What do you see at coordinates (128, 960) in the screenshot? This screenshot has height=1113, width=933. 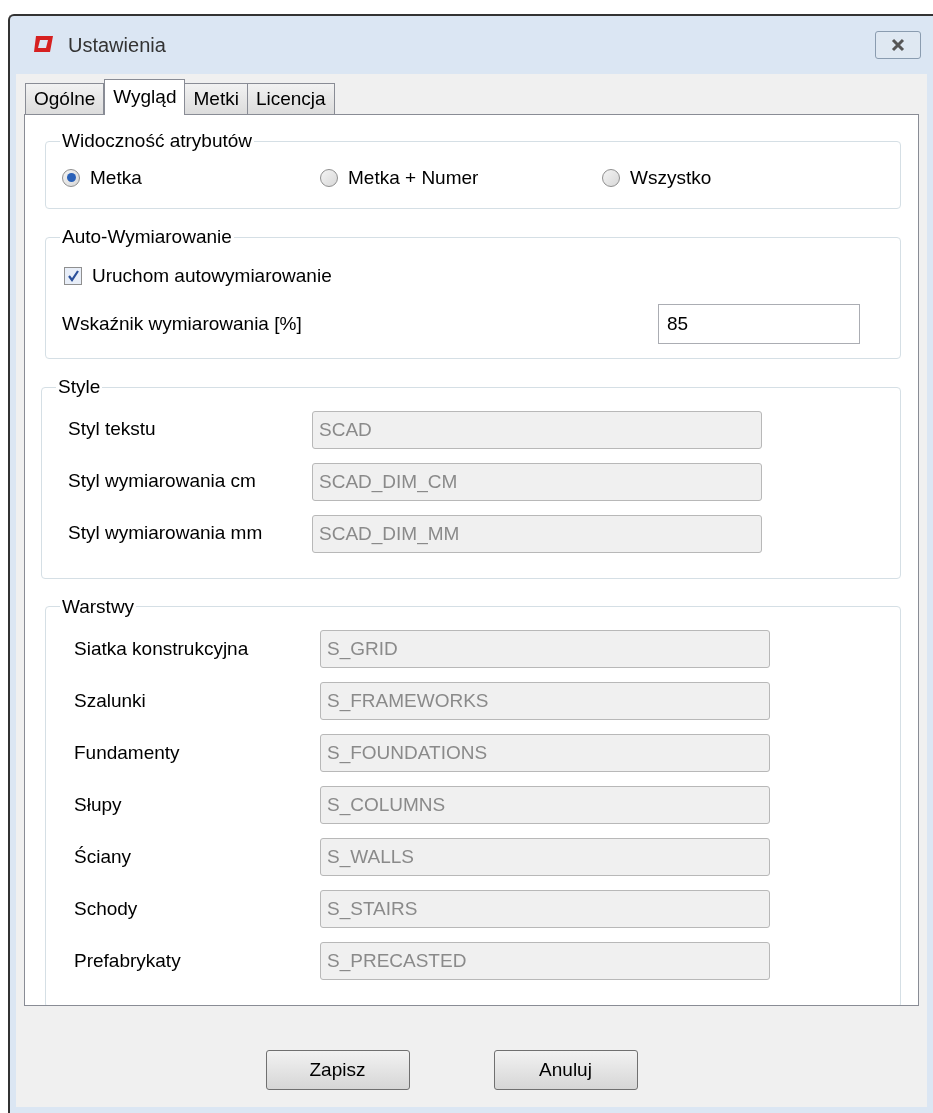 I see `field-label: Prefabrykaty` at bounding box center [128, 960].